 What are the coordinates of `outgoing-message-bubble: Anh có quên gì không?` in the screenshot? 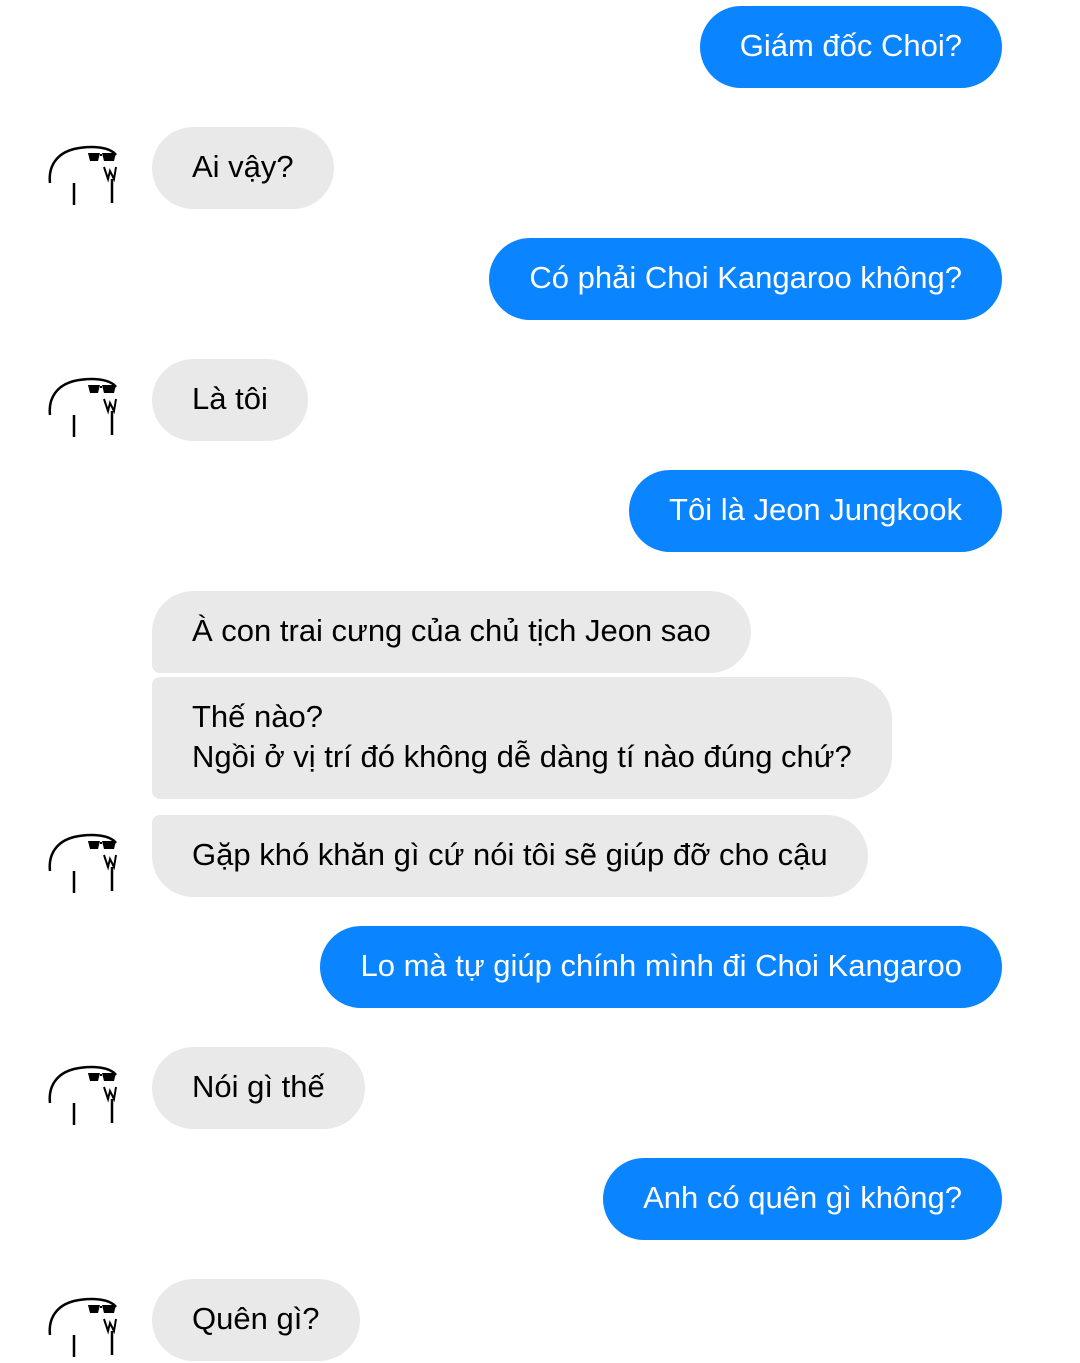 It's located at (802, 1199).